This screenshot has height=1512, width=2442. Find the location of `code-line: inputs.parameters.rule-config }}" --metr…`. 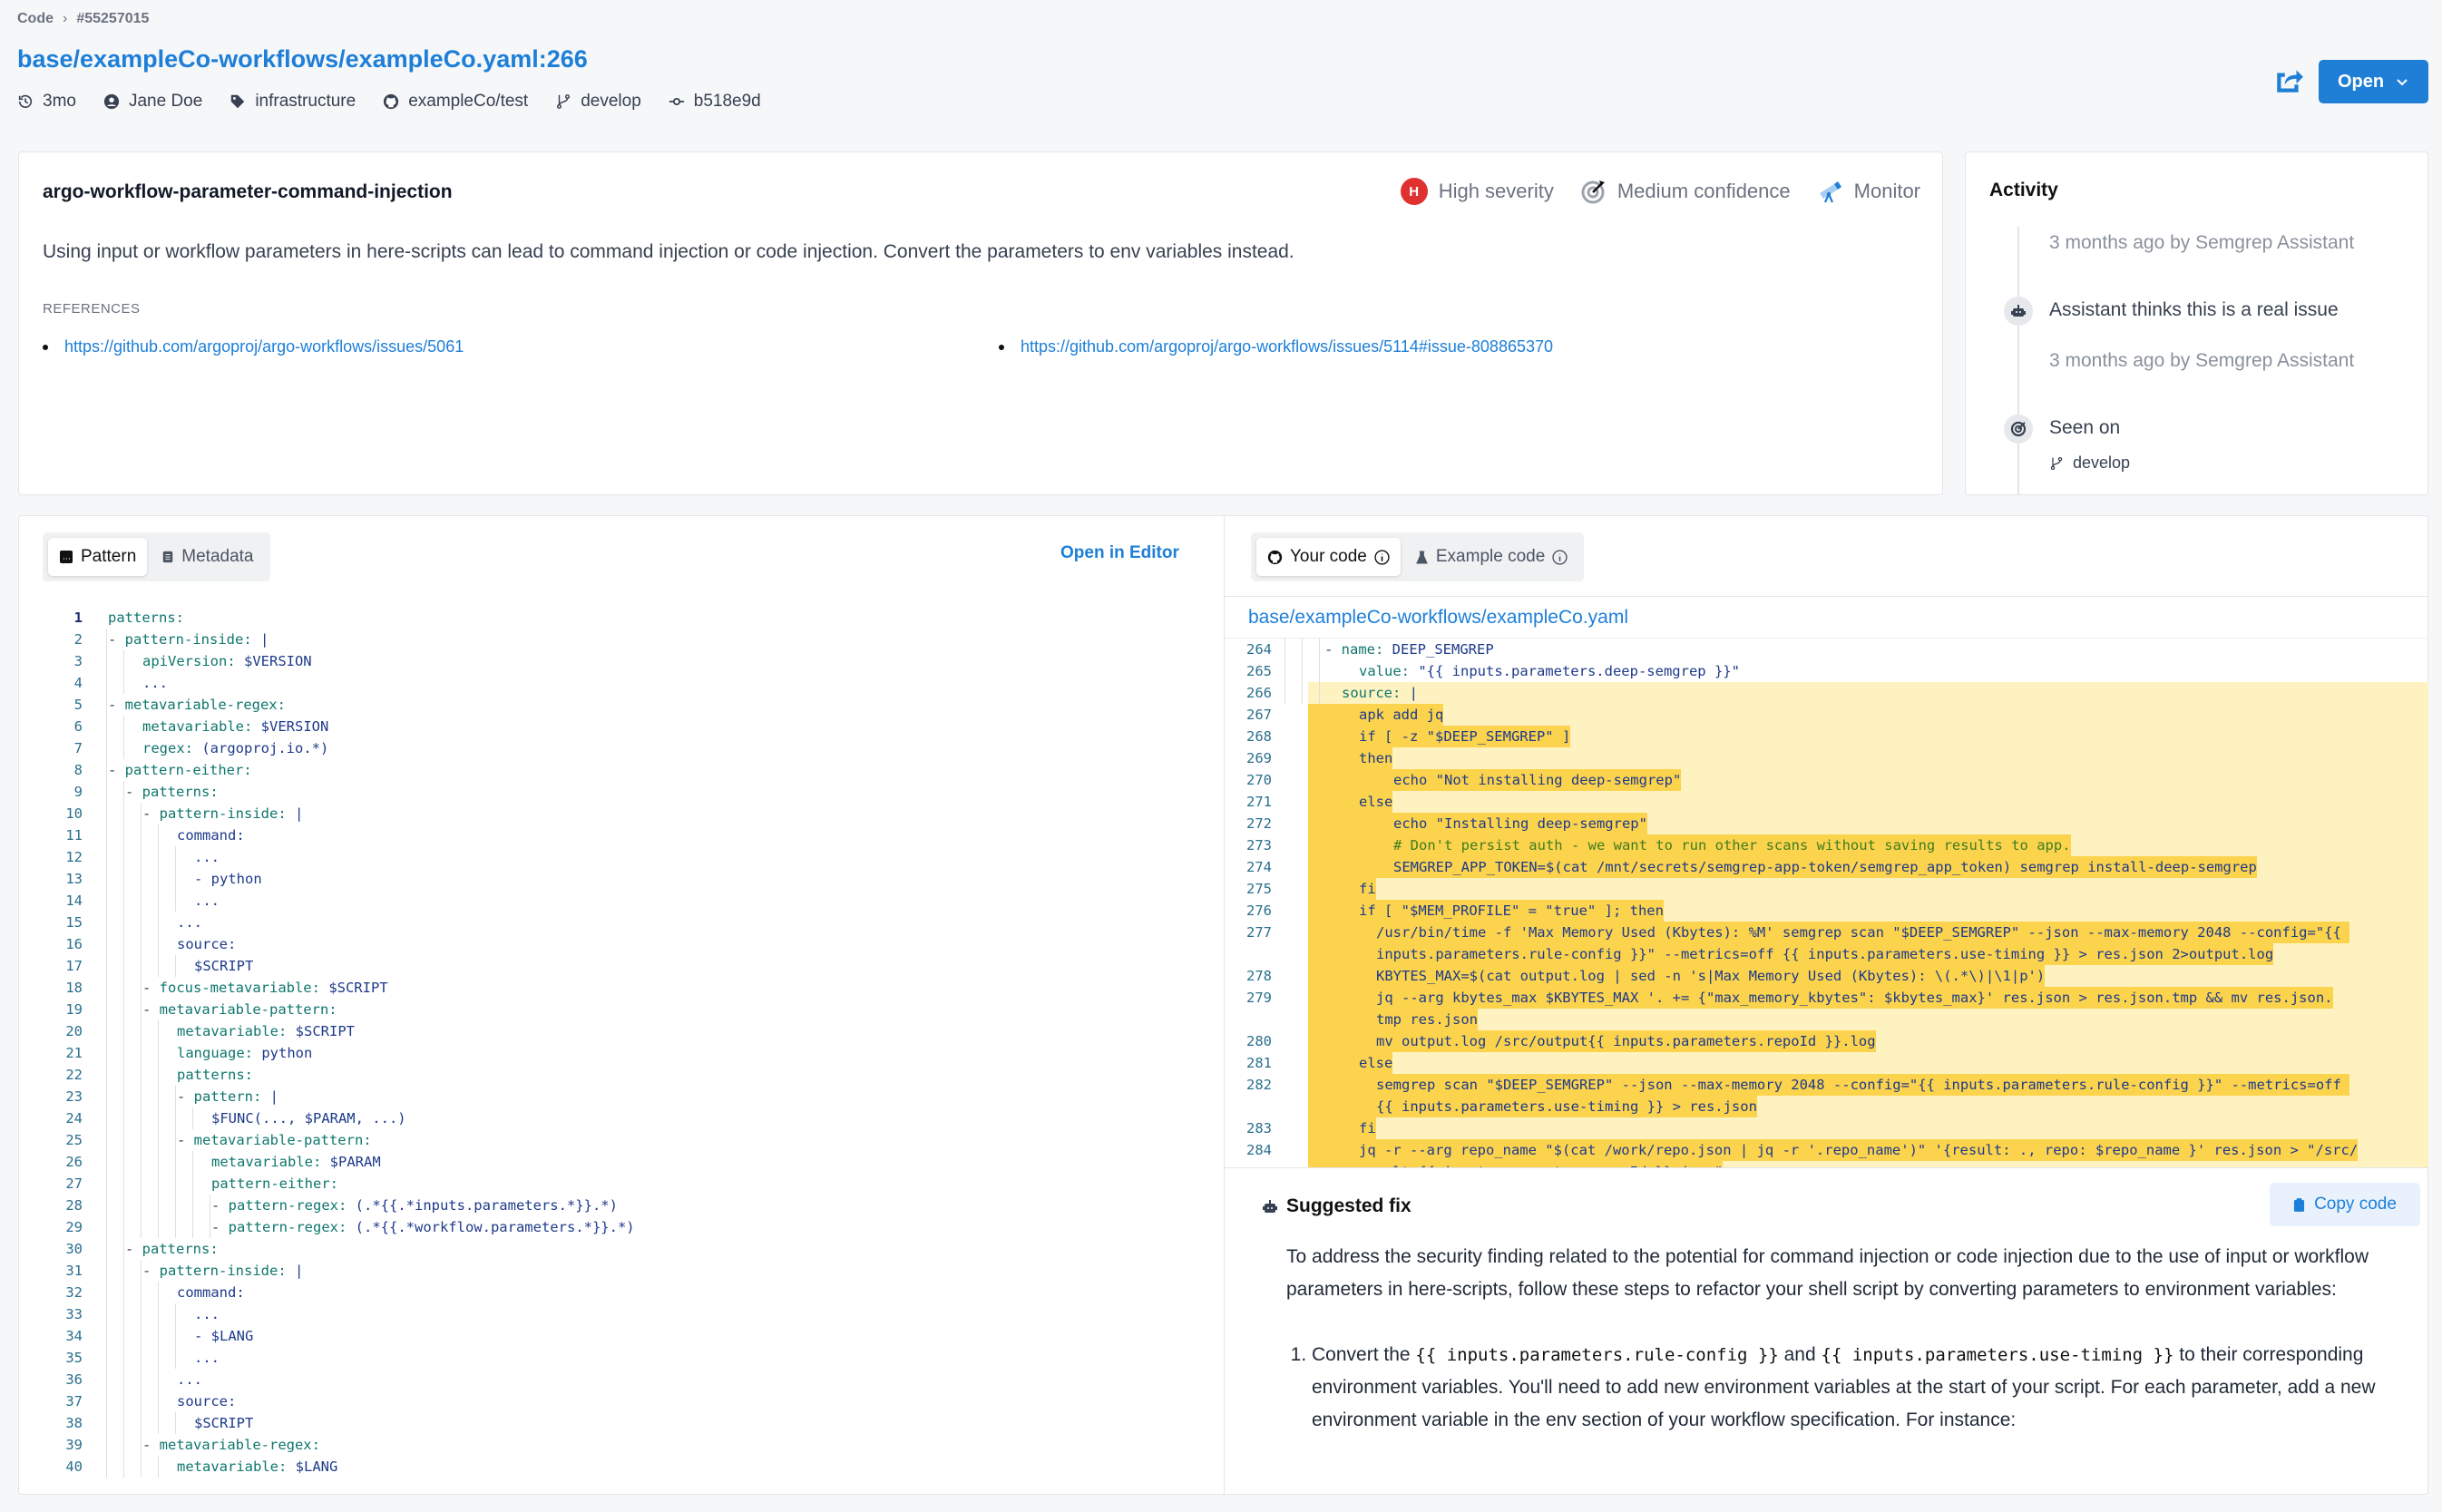

code-line: inputs.parameters.rule-config }}" --metr… is located at coordinates (1826, 954).